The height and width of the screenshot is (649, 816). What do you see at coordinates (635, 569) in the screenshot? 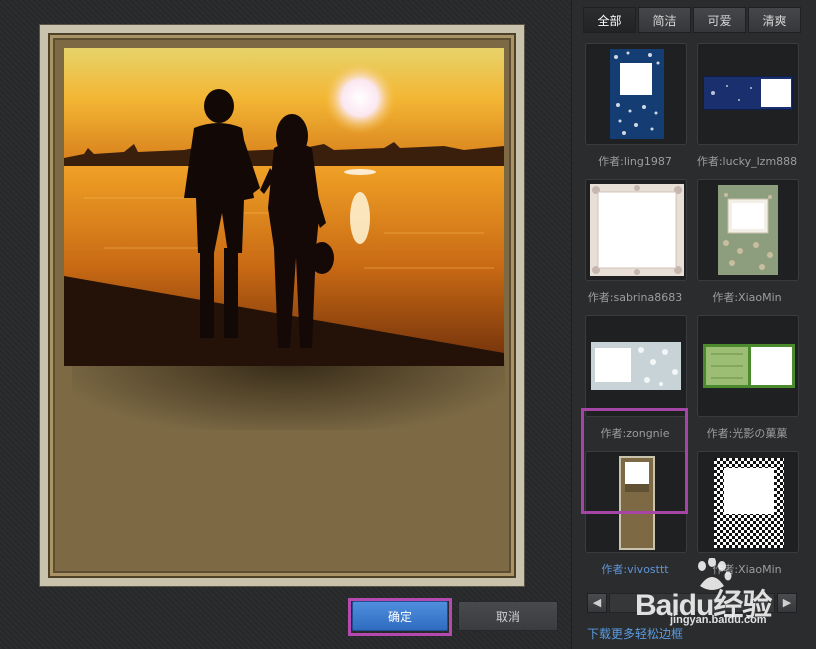
I see `frame-author: 作者:vivosttt` at bounding box center [635, 569].